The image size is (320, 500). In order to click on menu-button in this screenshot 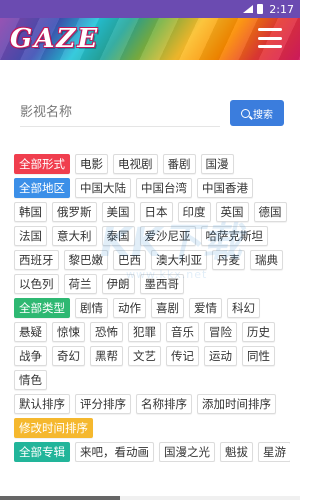, I will do `click(270, 38)`.